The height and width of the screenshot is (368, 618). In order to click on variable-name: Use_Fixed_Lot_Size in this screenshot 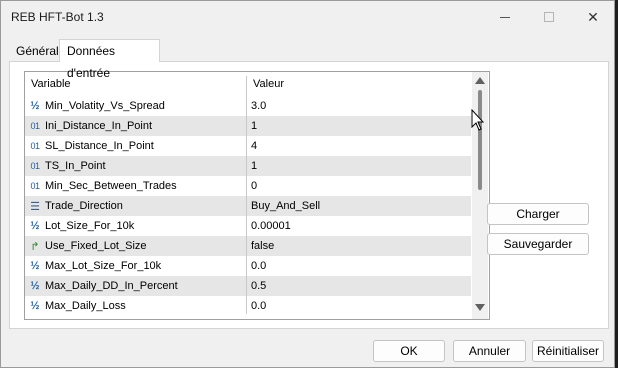, I will do `click(96, 246)`.